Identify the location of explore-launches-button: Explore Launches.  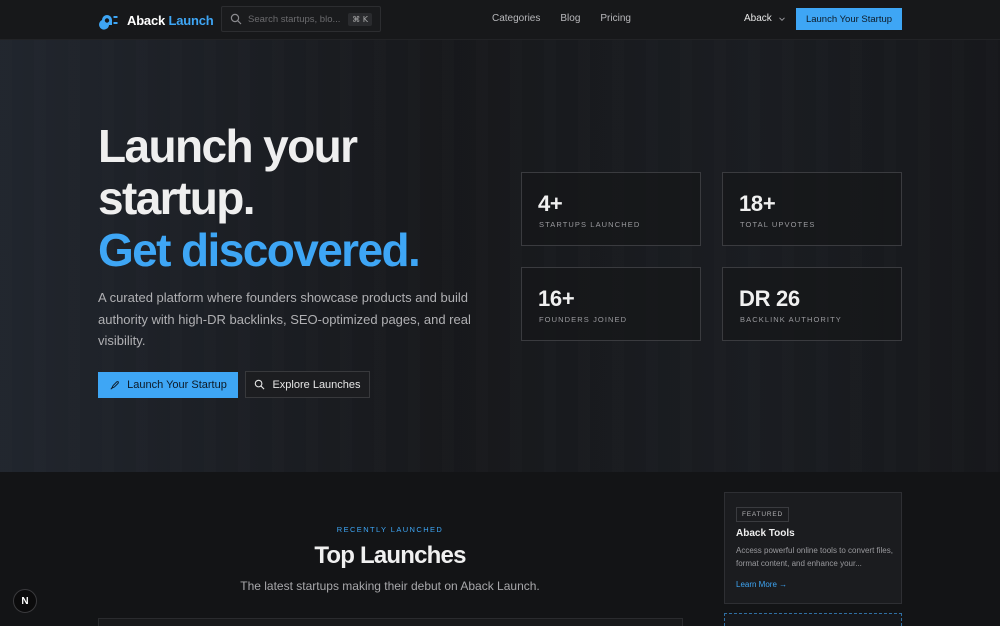
(307, 384).